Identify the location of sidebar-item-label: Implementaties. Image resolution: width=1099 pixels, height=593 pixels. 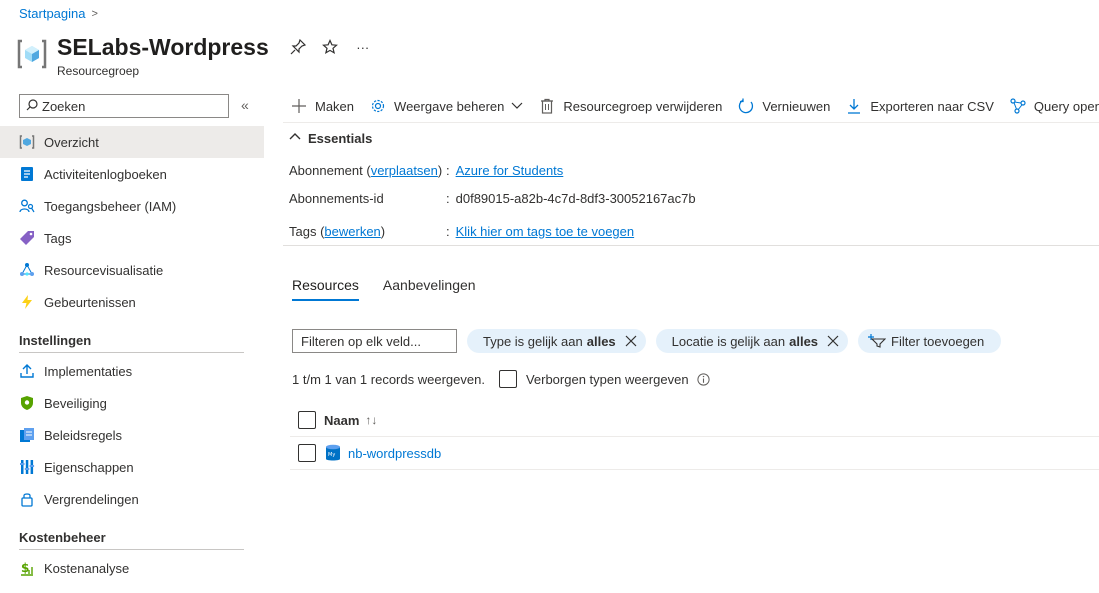
(88, 371).